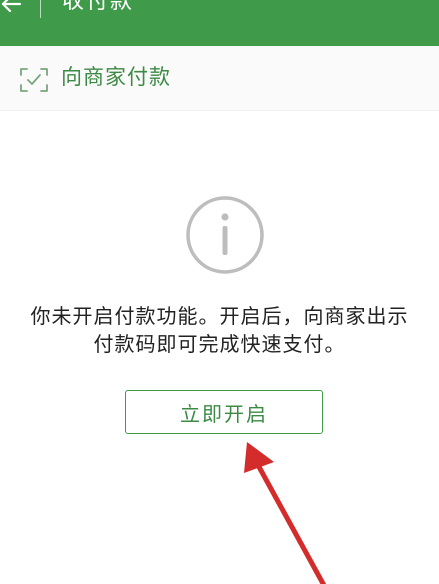 This screenshot has height=584, width=439. Describe the element at coordinates (116, 77) in the screenshot. I see `pay-merchant-label: 向商家付款` at that location.